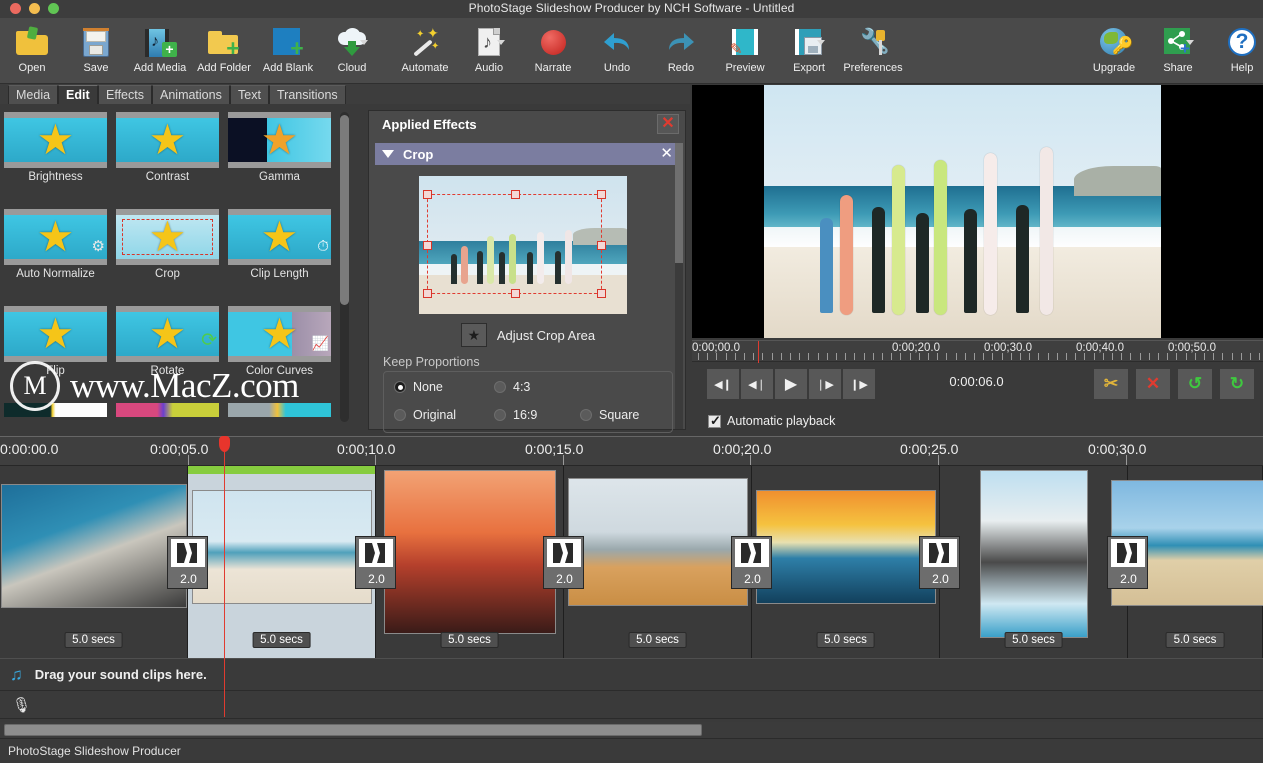  What do you see at coordinates (1111, 384) in the screenshot?
I see `split-clip-button: ✂` at bounding box center [1111, 384].